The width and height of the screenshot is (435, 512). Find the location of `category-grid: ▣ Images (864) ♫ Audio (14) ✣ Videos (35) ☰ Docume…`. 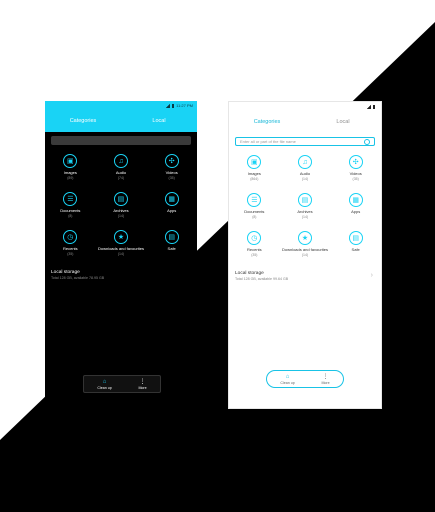

category-grid: ▣ Images (864) ♫ Audio (14) ✣ Videos (35) ☰ Docume… is located at coordinates (305, 210).